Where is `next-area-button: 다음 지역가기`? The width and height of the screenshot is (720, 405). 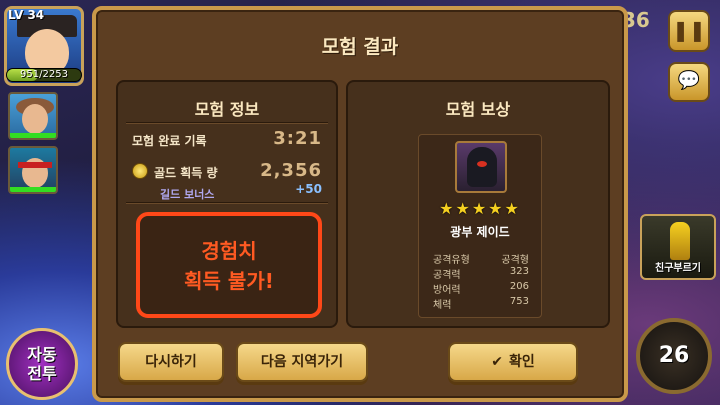
next-area-button: 다음 지역가기 is located at coordinates (302, 362).